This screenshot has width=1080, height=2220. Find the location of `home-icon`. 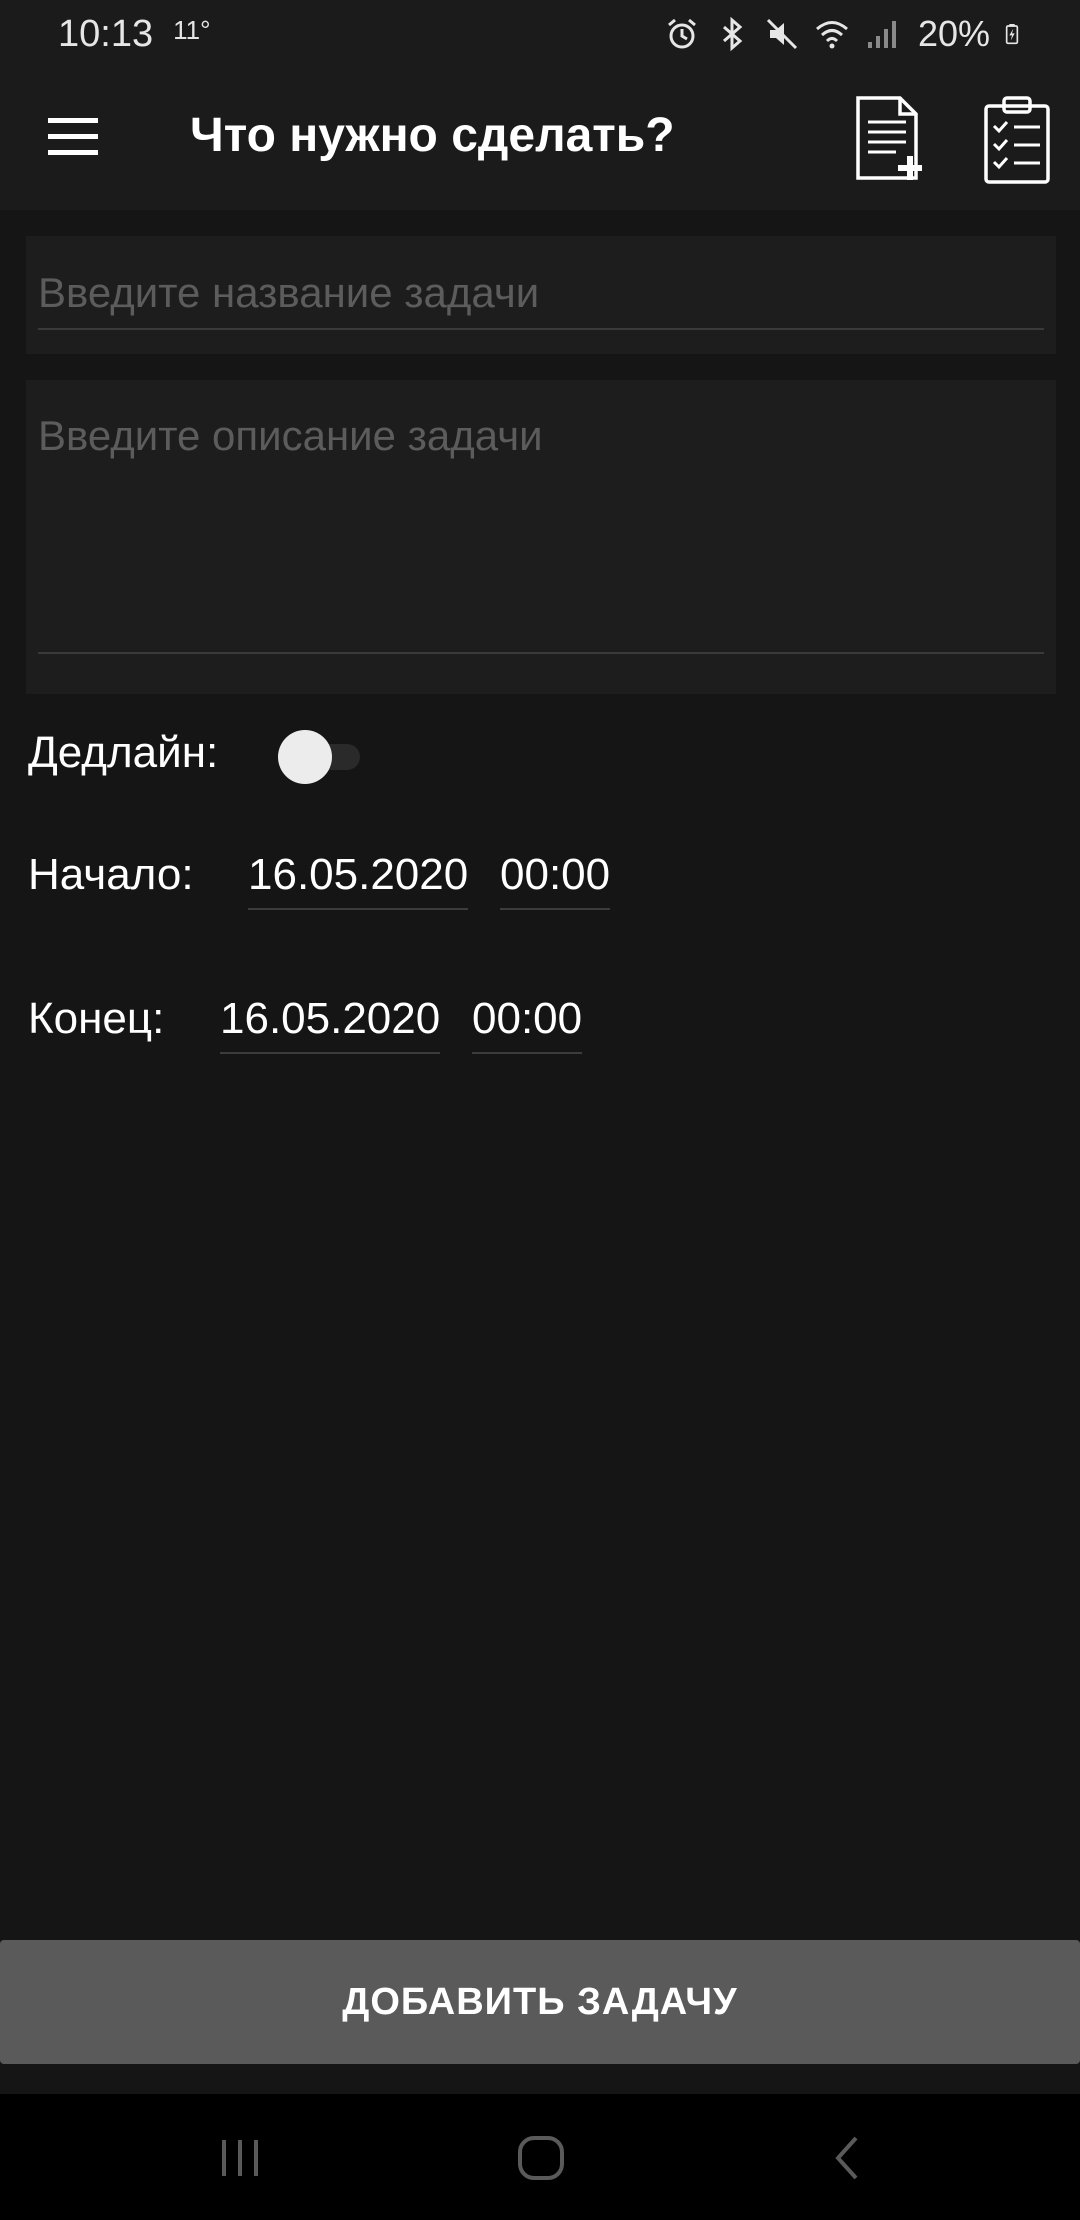

home-icon is located at coordinates (542, 2158).